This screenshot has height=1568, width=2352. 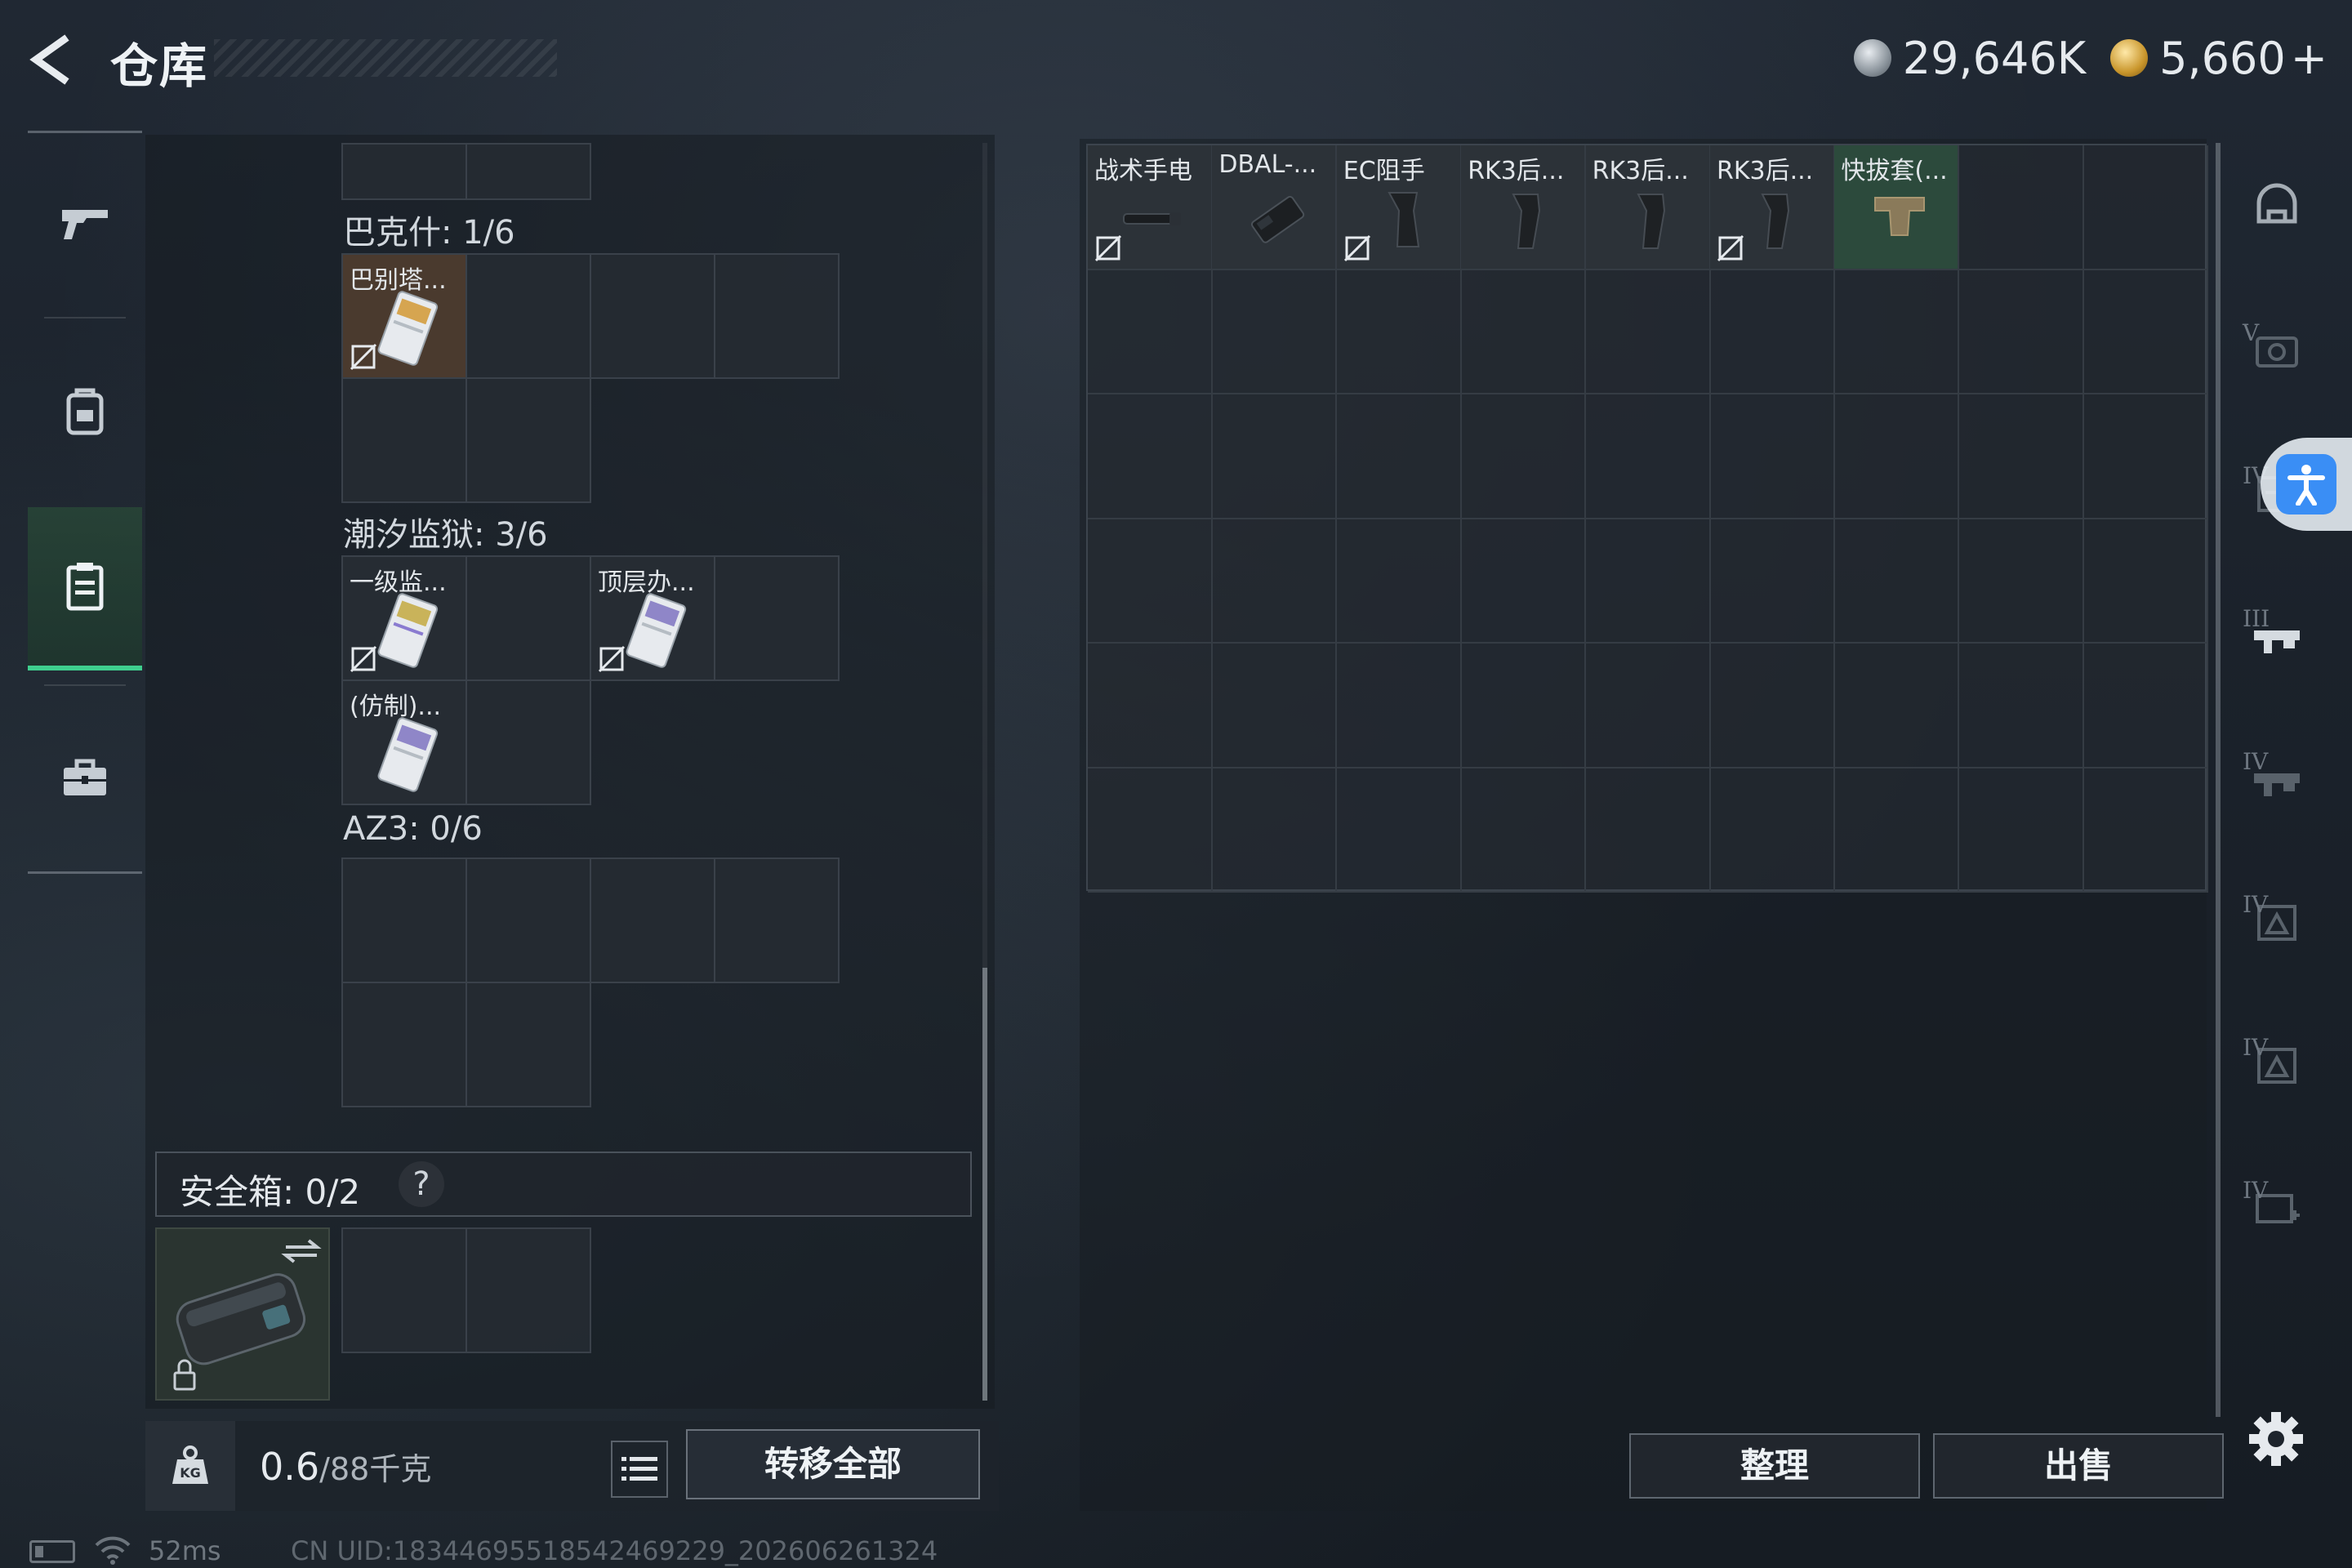 What do you see at coordinates (2218, 780) in the screenshot?
I see `stash-scrollbar` at bounding box center [2218, 780].